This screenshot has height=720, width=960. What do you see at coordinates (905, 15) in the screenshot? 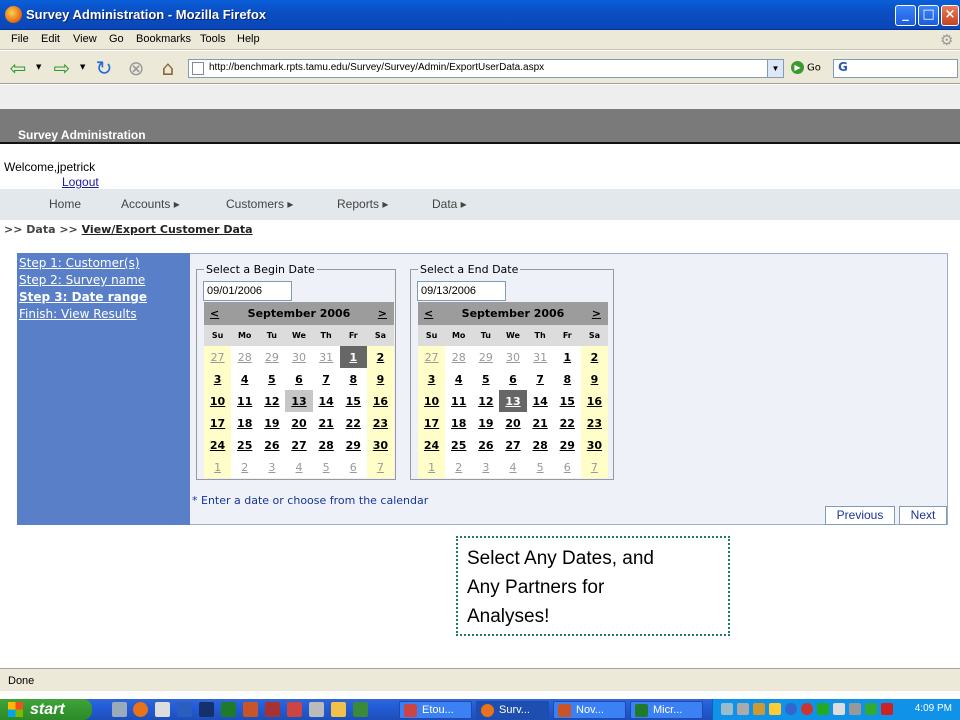
I see `minimize-button: _` at bounding box center [905, 15].